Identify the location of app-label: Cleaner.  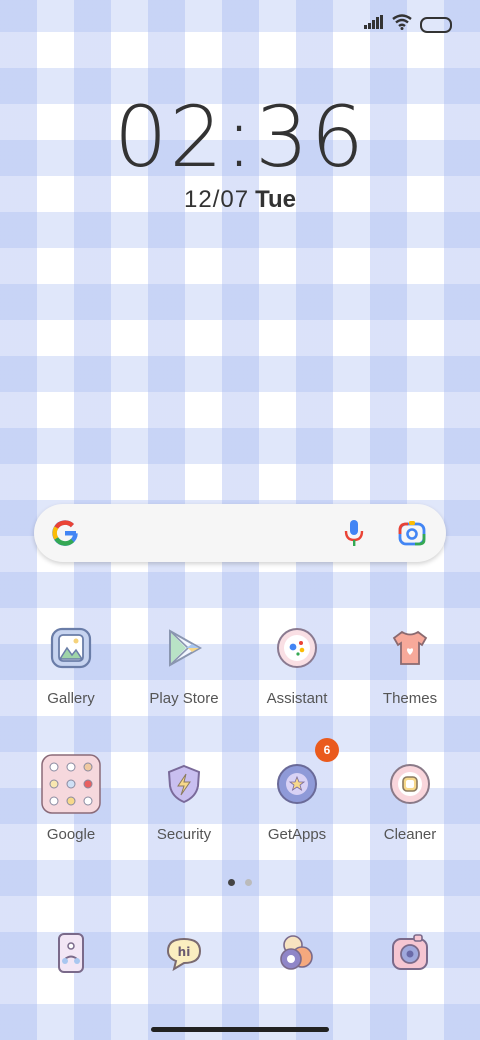
(410, 834).